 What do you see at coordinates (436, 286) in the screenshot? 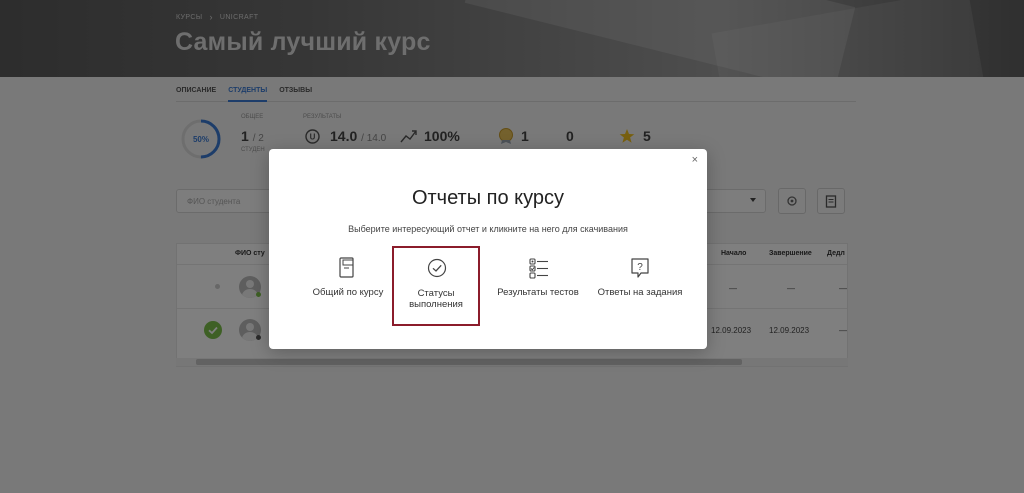
I see `report-option-completion-status: Статусы выполнения` at bounding box center [436, 286].